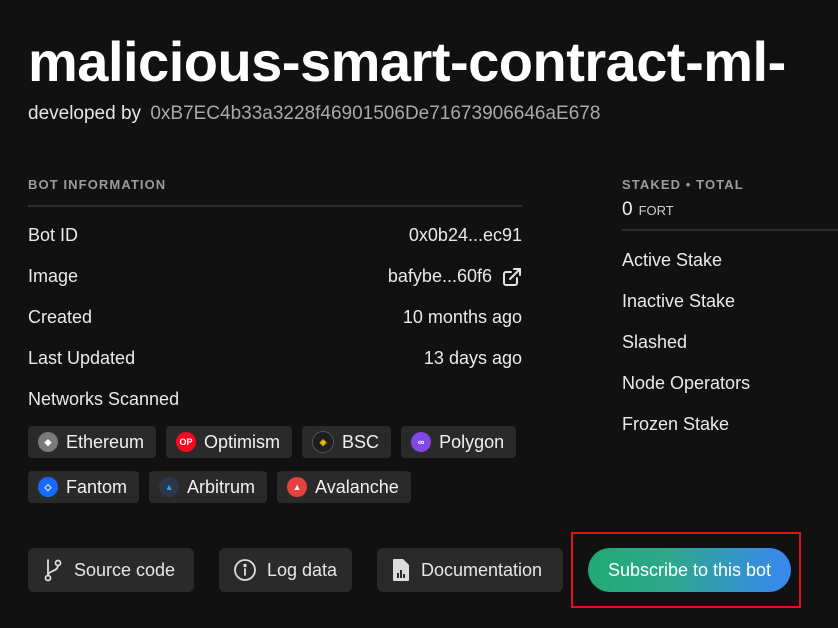 This screenshot has height=628, width=838. What do you see at coordinates (401, 570) in the screenshot?
I see `document-icon` at bounding box center [401, 570].